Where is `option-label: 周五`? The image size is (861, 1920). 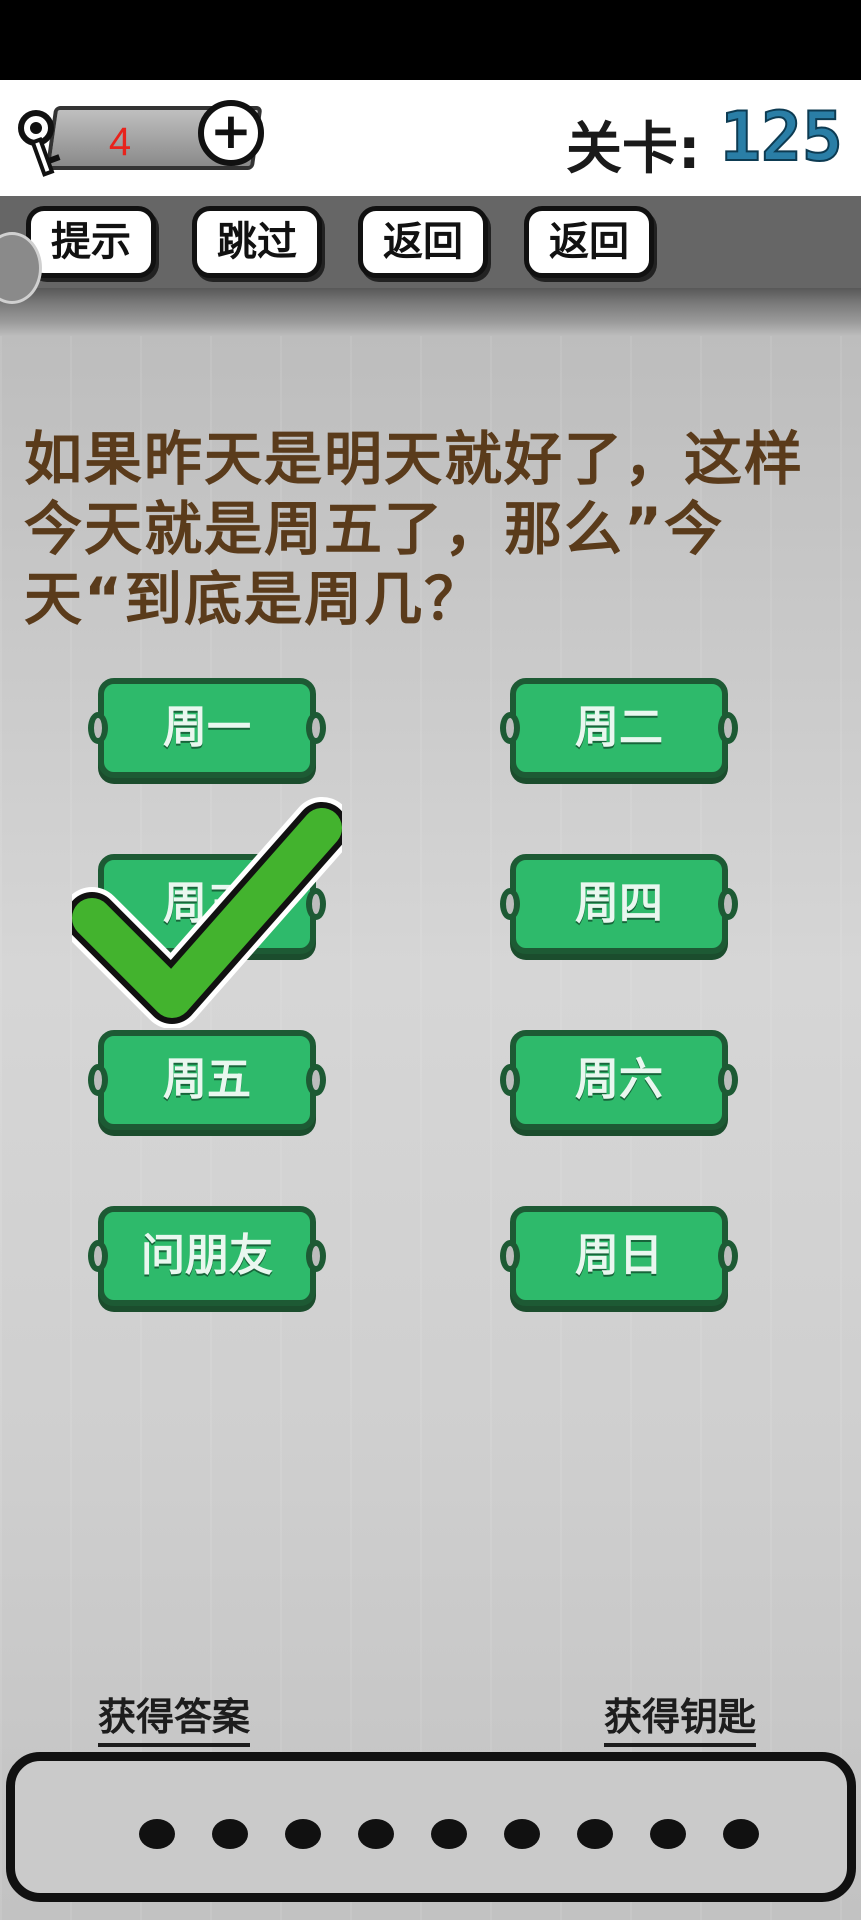 option-label: 周五 is located at coordinates (207, 1079).